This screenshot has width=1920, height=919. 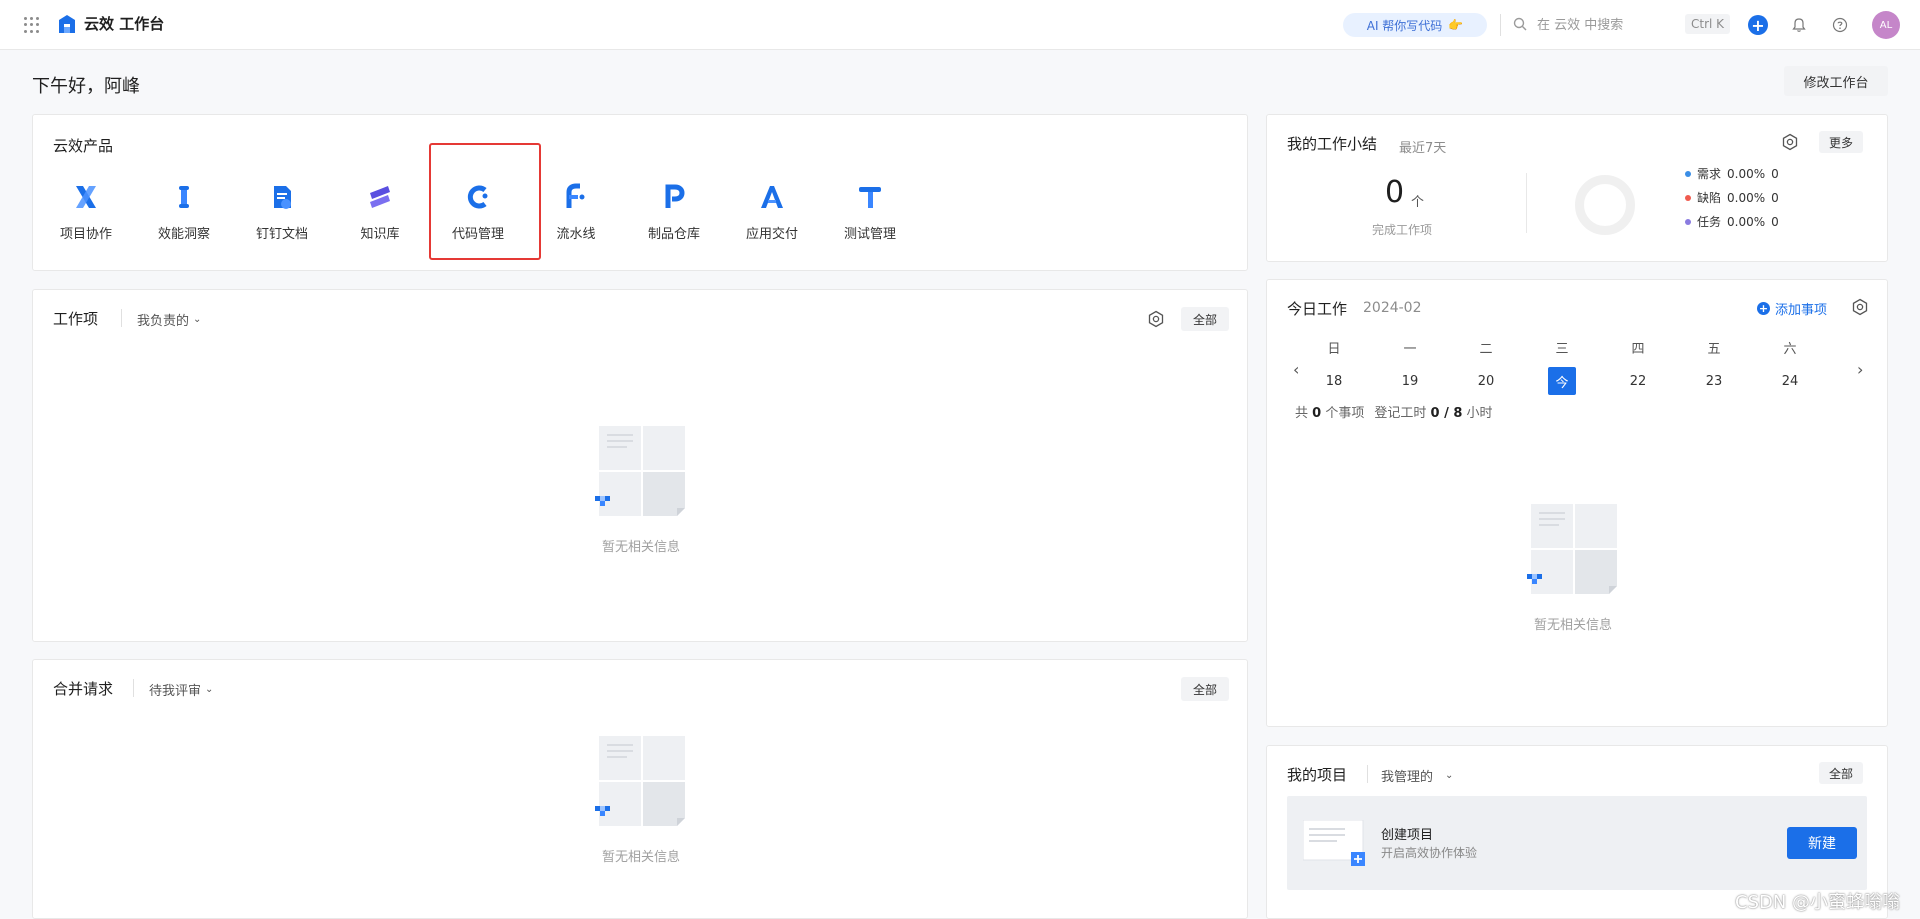 I want to click on product-artifact-repo: 制品仓库, so click(x=674, y=213).